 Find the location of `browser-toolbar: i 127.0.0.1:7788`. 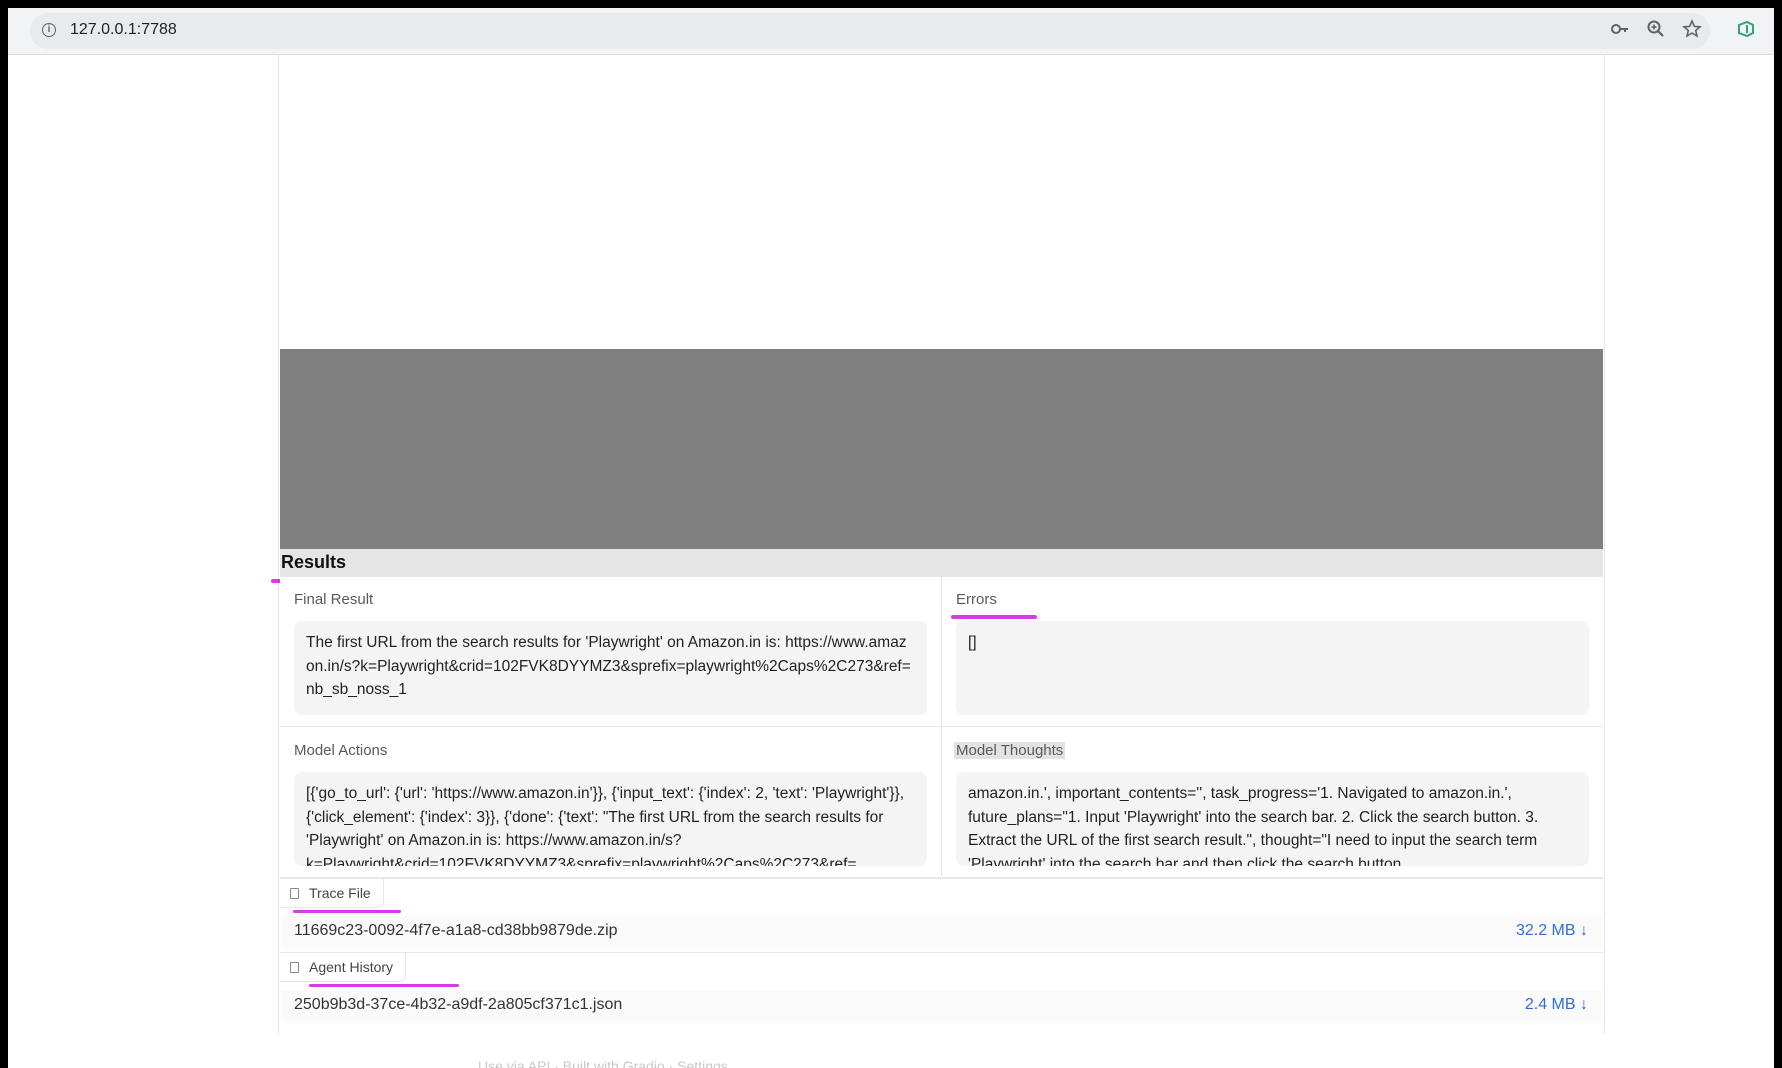

browser-toolbar: i 127.0.0.1:7788 is located at coordinates (891, 31).